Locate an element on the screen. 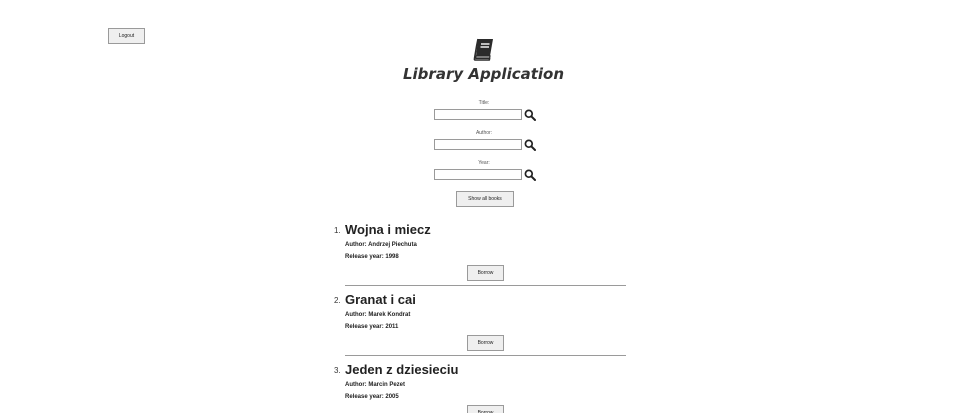 The width and height of the screenshot is (967, 413). book-author: Author: Marcin Pezet is located at coordinates (375, 385).